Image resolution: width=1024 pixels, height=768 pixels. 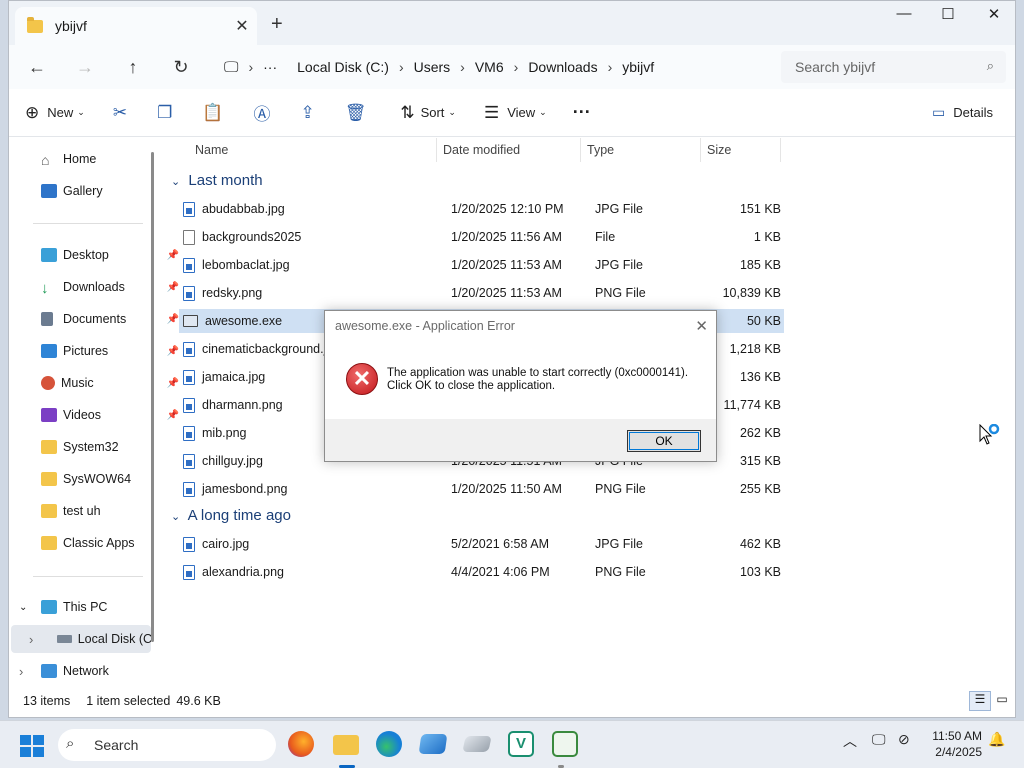 I want to click on breadcrumb-vm6: VM6, so click(x=489, y=67).